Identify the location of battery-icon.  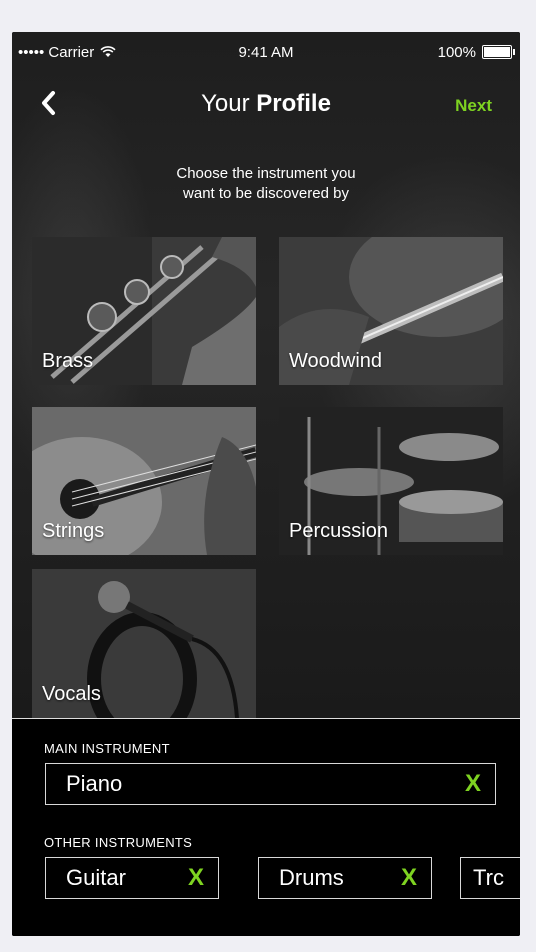
(498, 52).